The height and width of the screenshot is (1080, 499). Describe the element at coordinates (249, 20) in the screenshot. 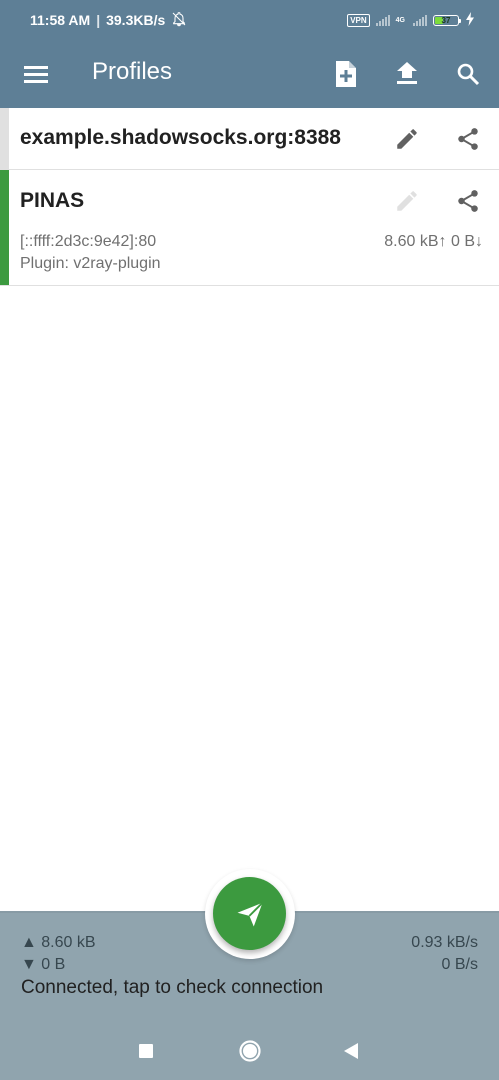

I see `status-bar: 11:58 AM | 39.3KB/s VPN 4G 37` at that location.